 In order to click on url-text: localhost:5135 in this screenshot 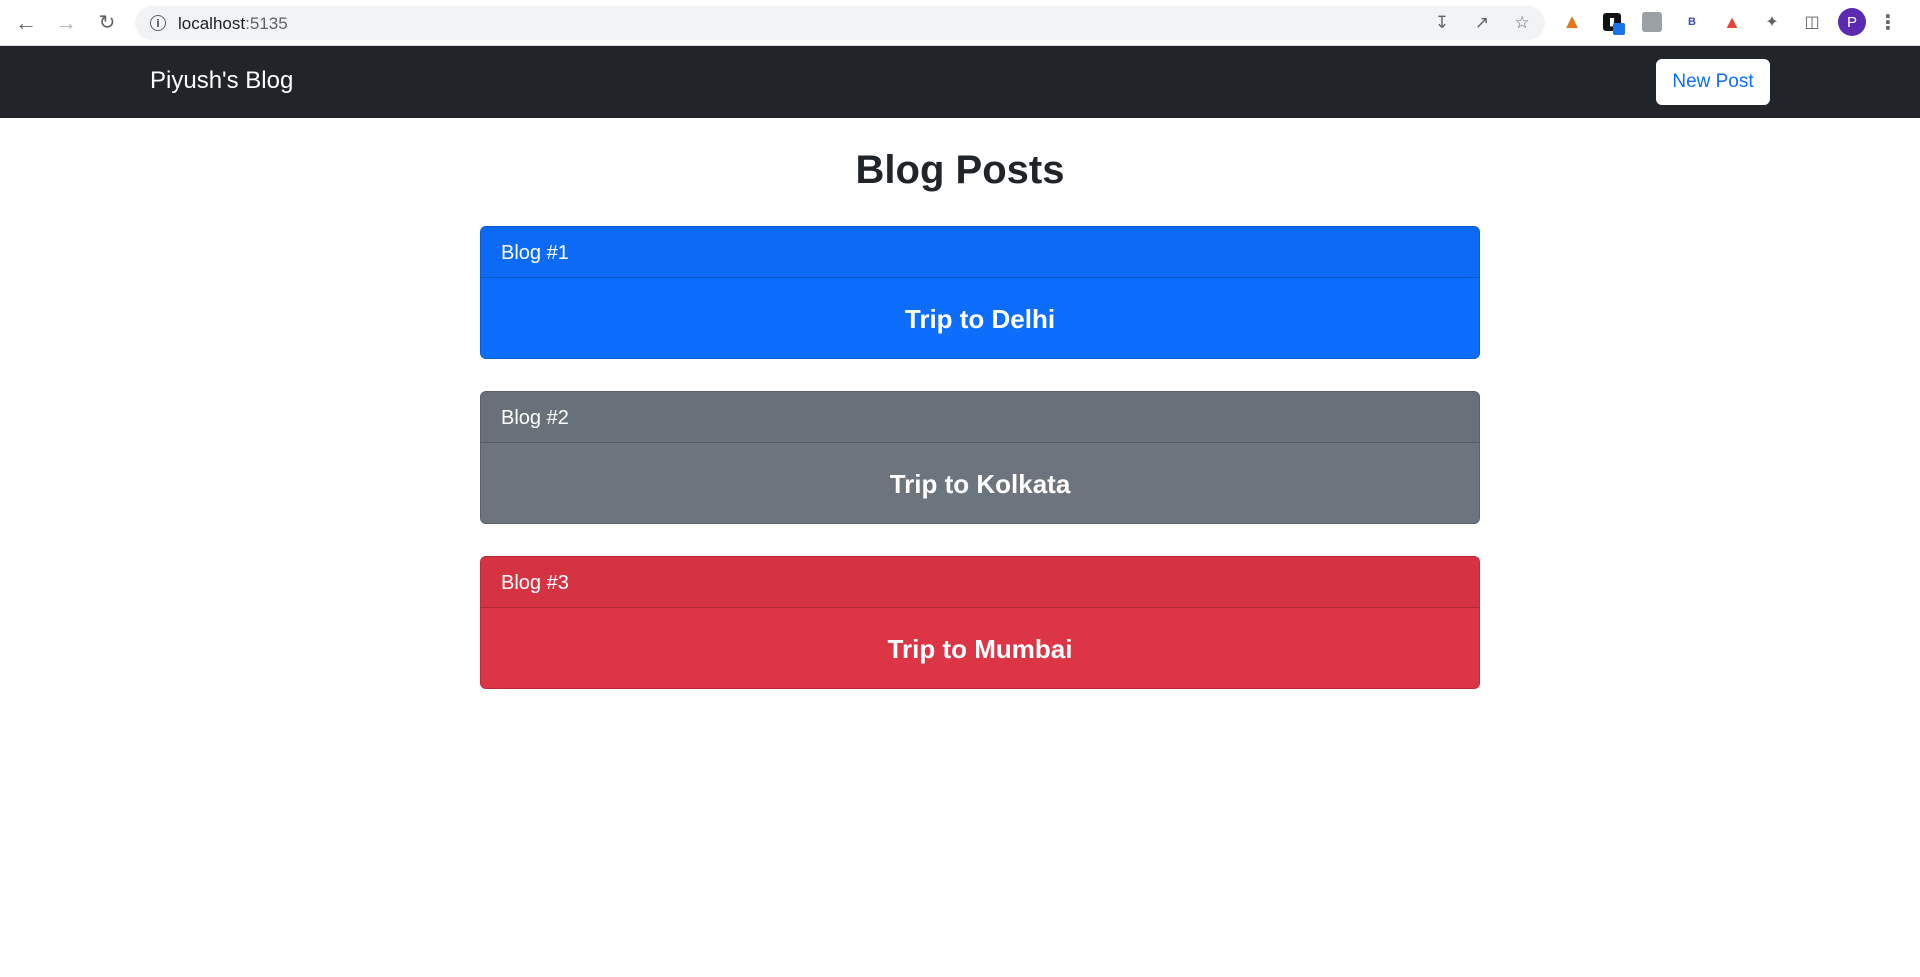, I will do `click(233, 24)`.